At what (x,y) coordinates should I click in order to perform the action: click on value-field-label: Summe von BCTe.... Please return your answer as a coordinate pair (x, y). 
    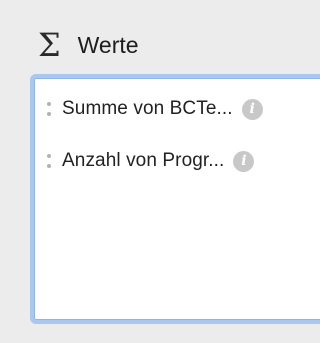
    Looking at the image, I should click on (147, 108).